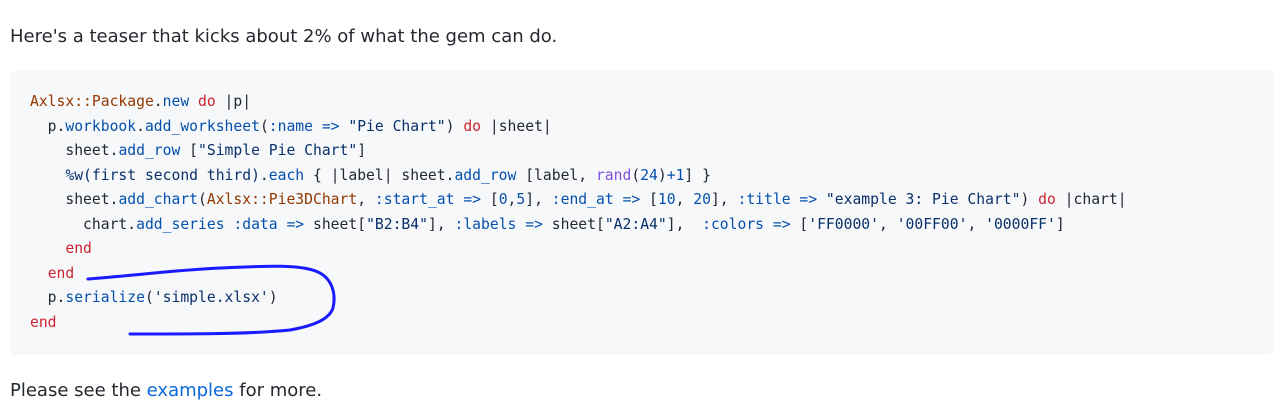  I want to click on outro-text-before: Please see the, so click(78, 390).